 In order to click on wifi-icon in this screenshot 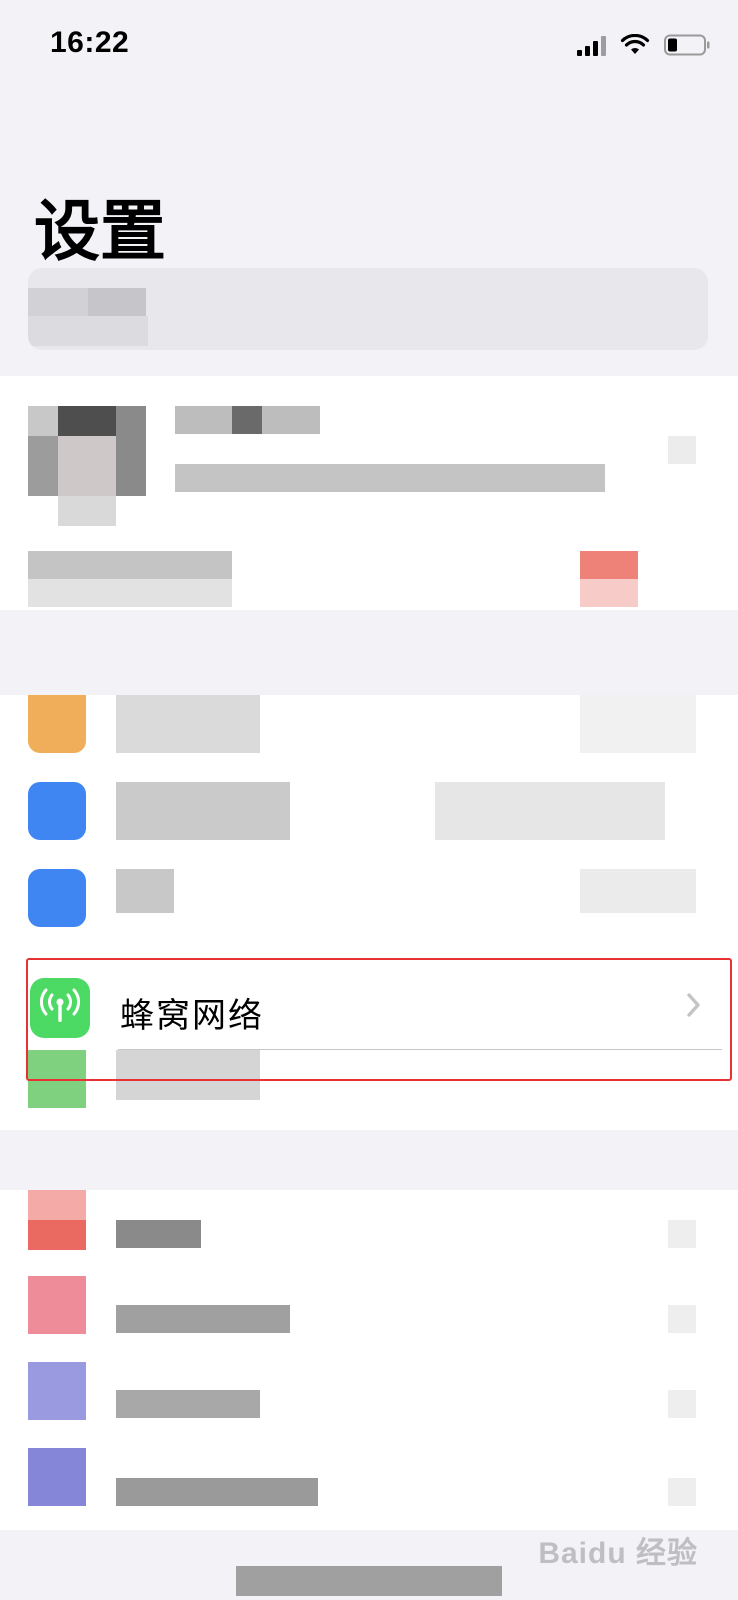, I will do `click(635, 45)`.